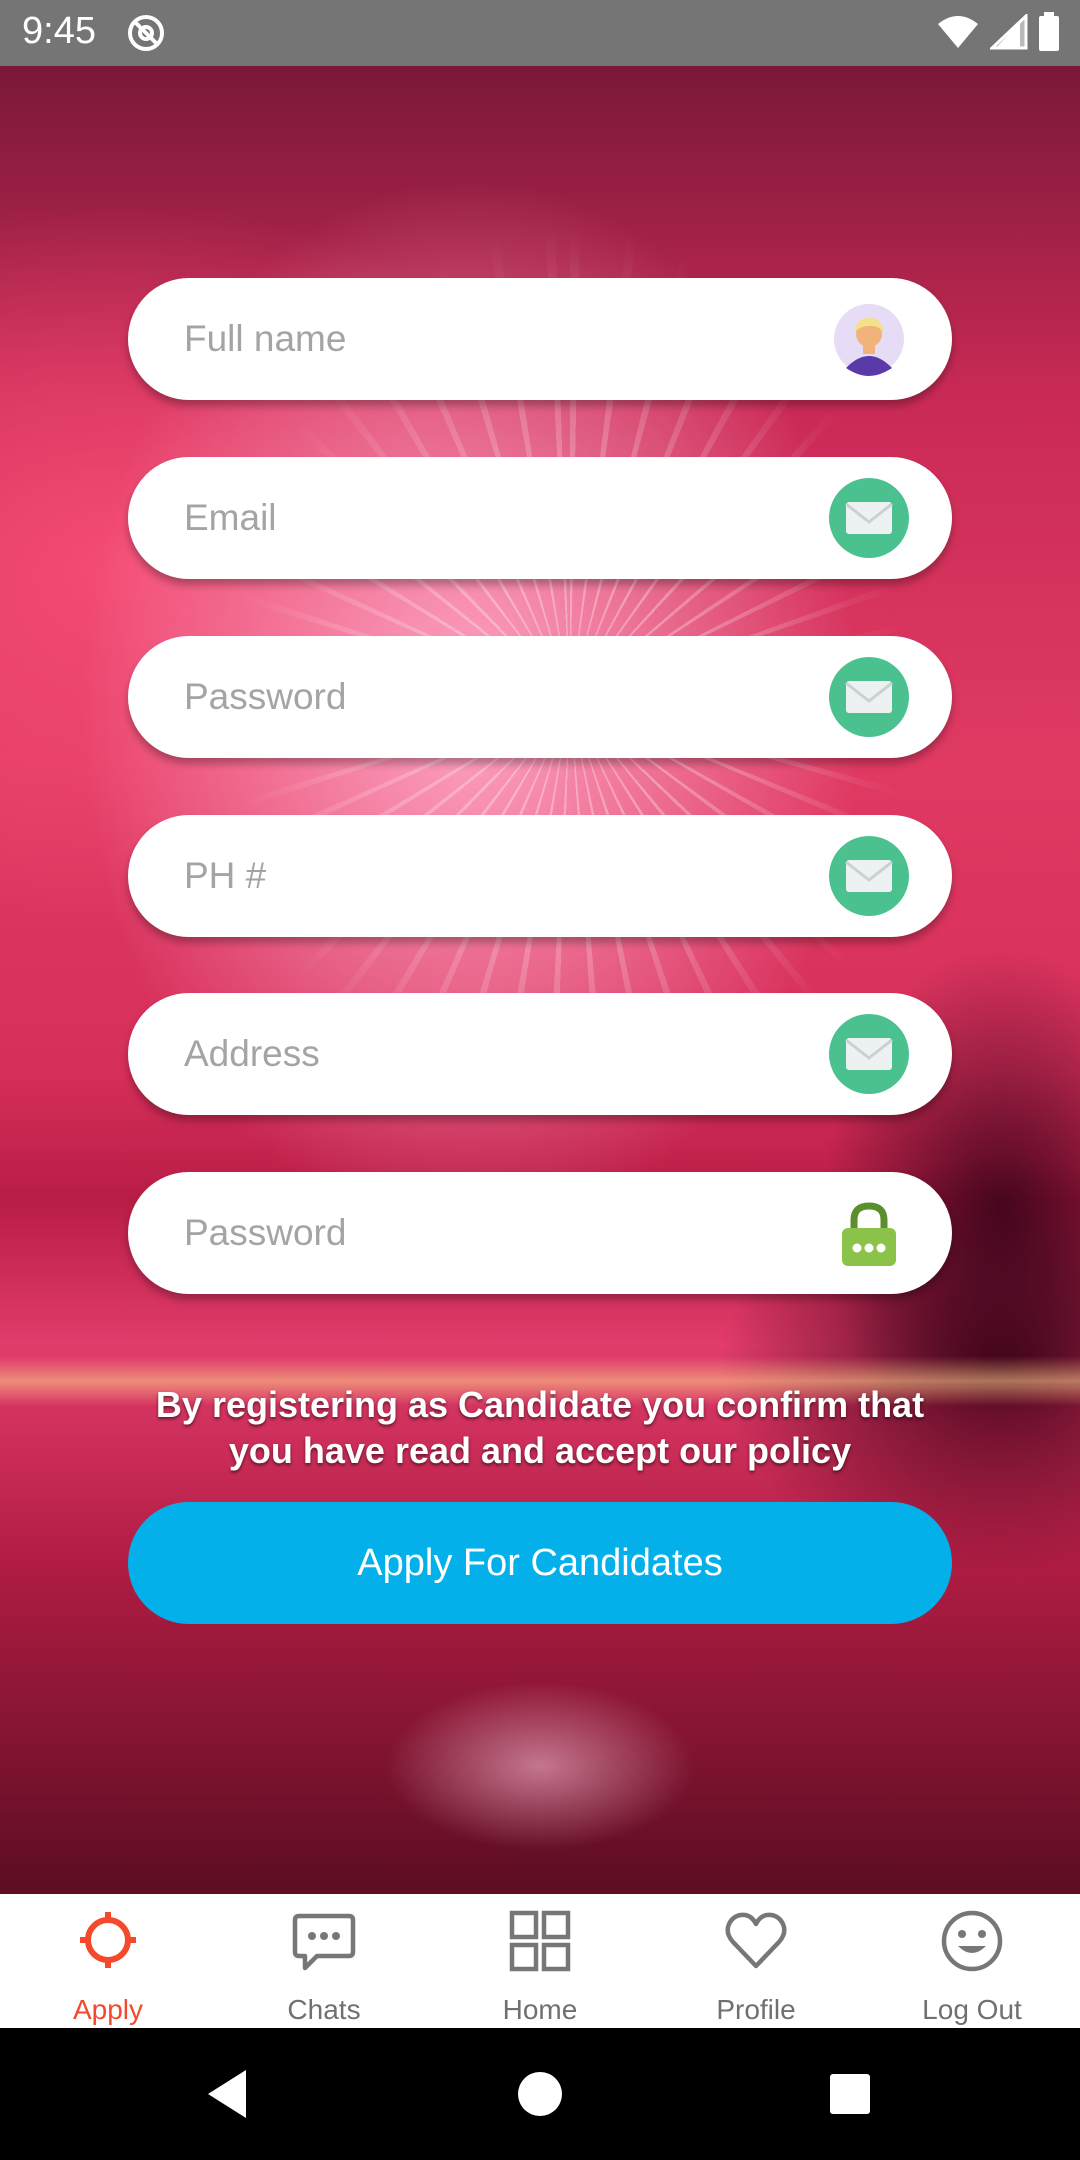 The image size is (1080, 2160). Describe the element at coordinates (108, 2009) in the screenshot. I see `nav-label-apply: Apply` at that location.